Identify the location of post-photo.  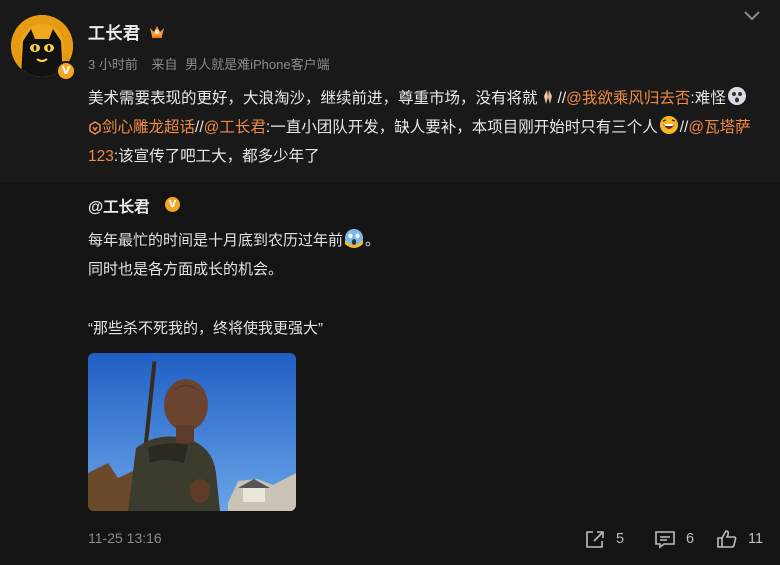
(192, 432).